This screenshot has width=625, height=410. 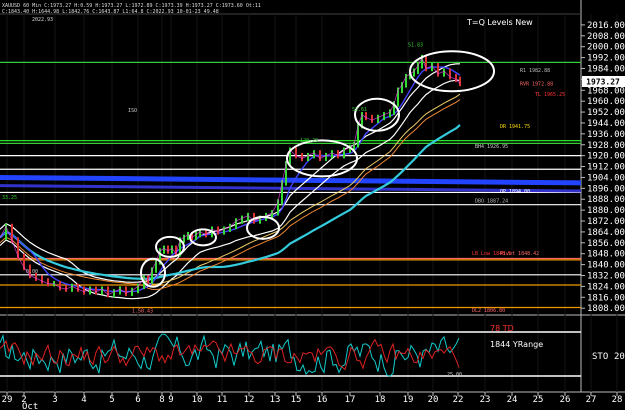 I want to click on y-tick-label: 1936.00, so click(x=606, y=135).